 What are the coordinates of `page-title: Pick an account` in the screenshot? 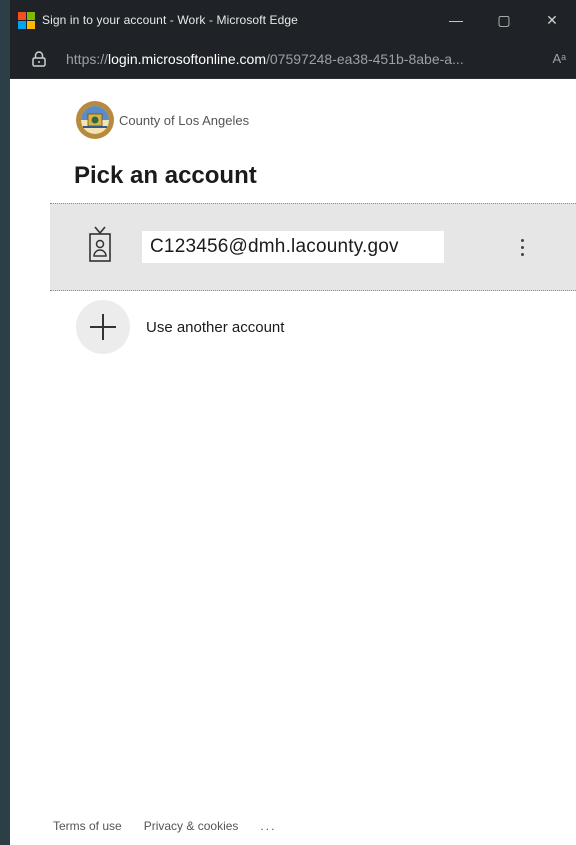 It's located at (165, 175).